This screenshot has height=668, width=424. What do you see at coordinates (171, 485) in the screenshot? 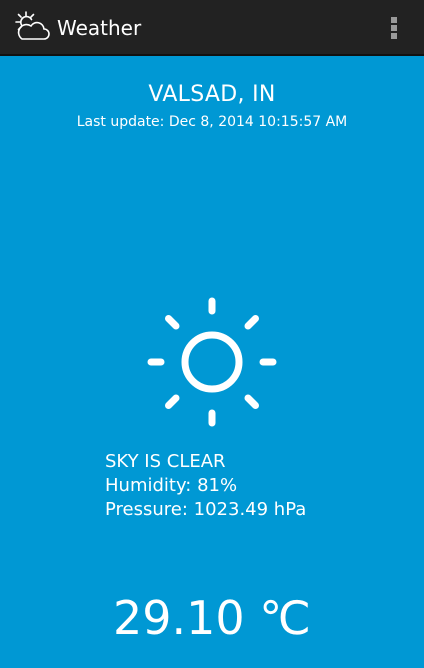
I see `humidity-text: Humidity: 81%` at bounding box center [171, 485].